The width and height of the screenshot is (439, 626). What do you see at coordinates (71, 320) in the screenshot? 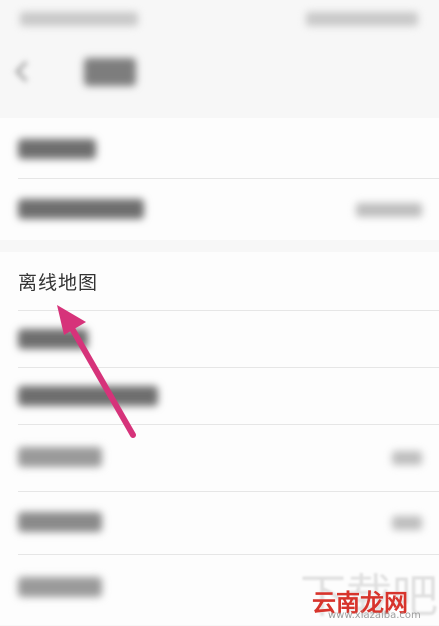
I see `arrow-head` at bounding box center [71, 320].